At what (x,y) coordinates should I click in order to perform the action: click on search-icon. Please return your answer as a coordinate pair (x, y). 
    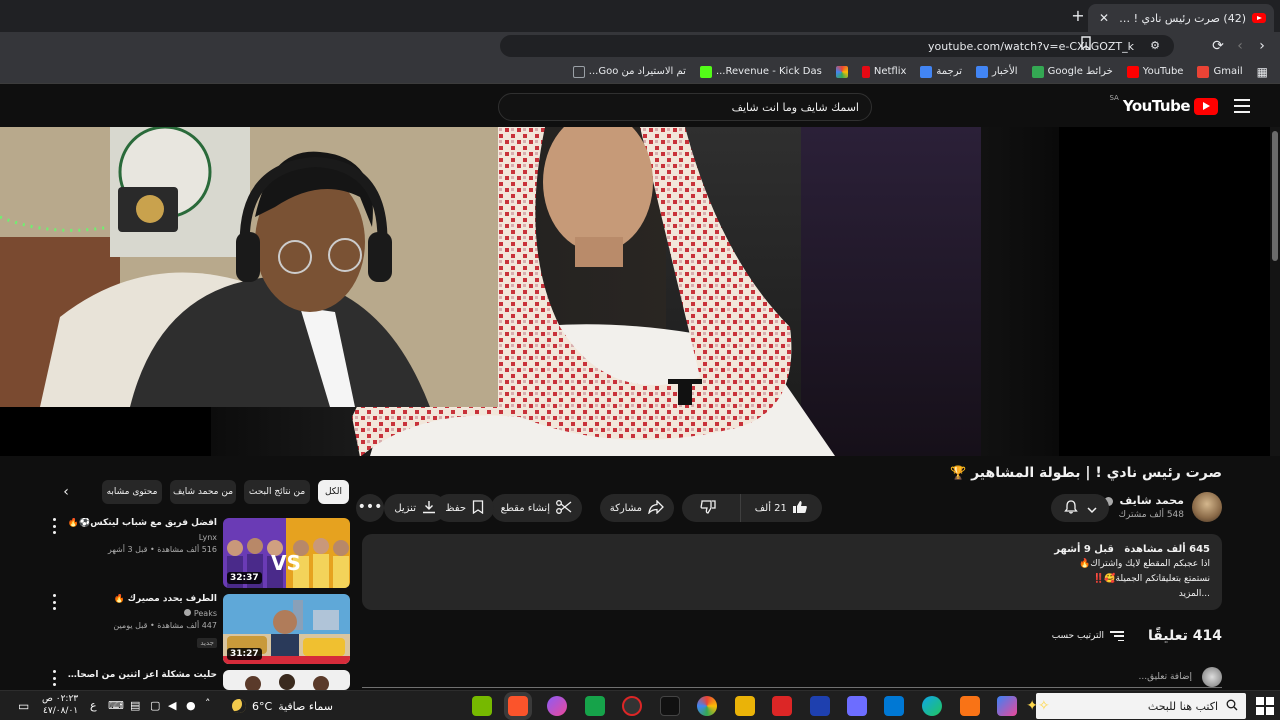
    Looking at the image, I should click on (1232, 706).